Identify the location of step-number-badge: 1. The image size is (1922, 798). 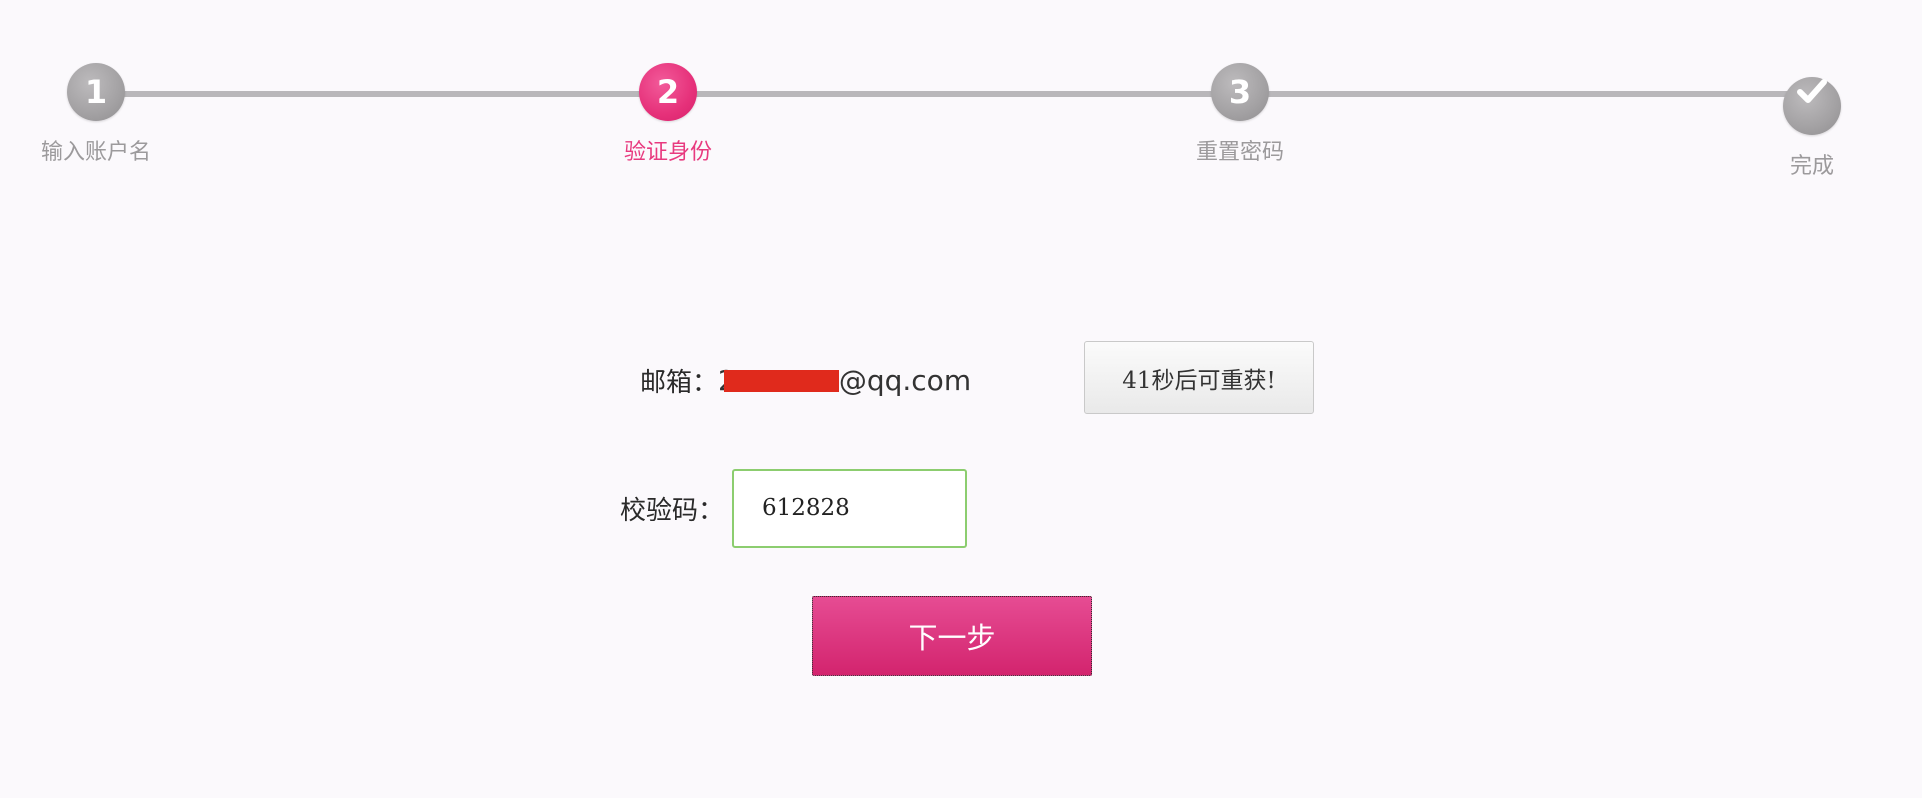
(96, 92).